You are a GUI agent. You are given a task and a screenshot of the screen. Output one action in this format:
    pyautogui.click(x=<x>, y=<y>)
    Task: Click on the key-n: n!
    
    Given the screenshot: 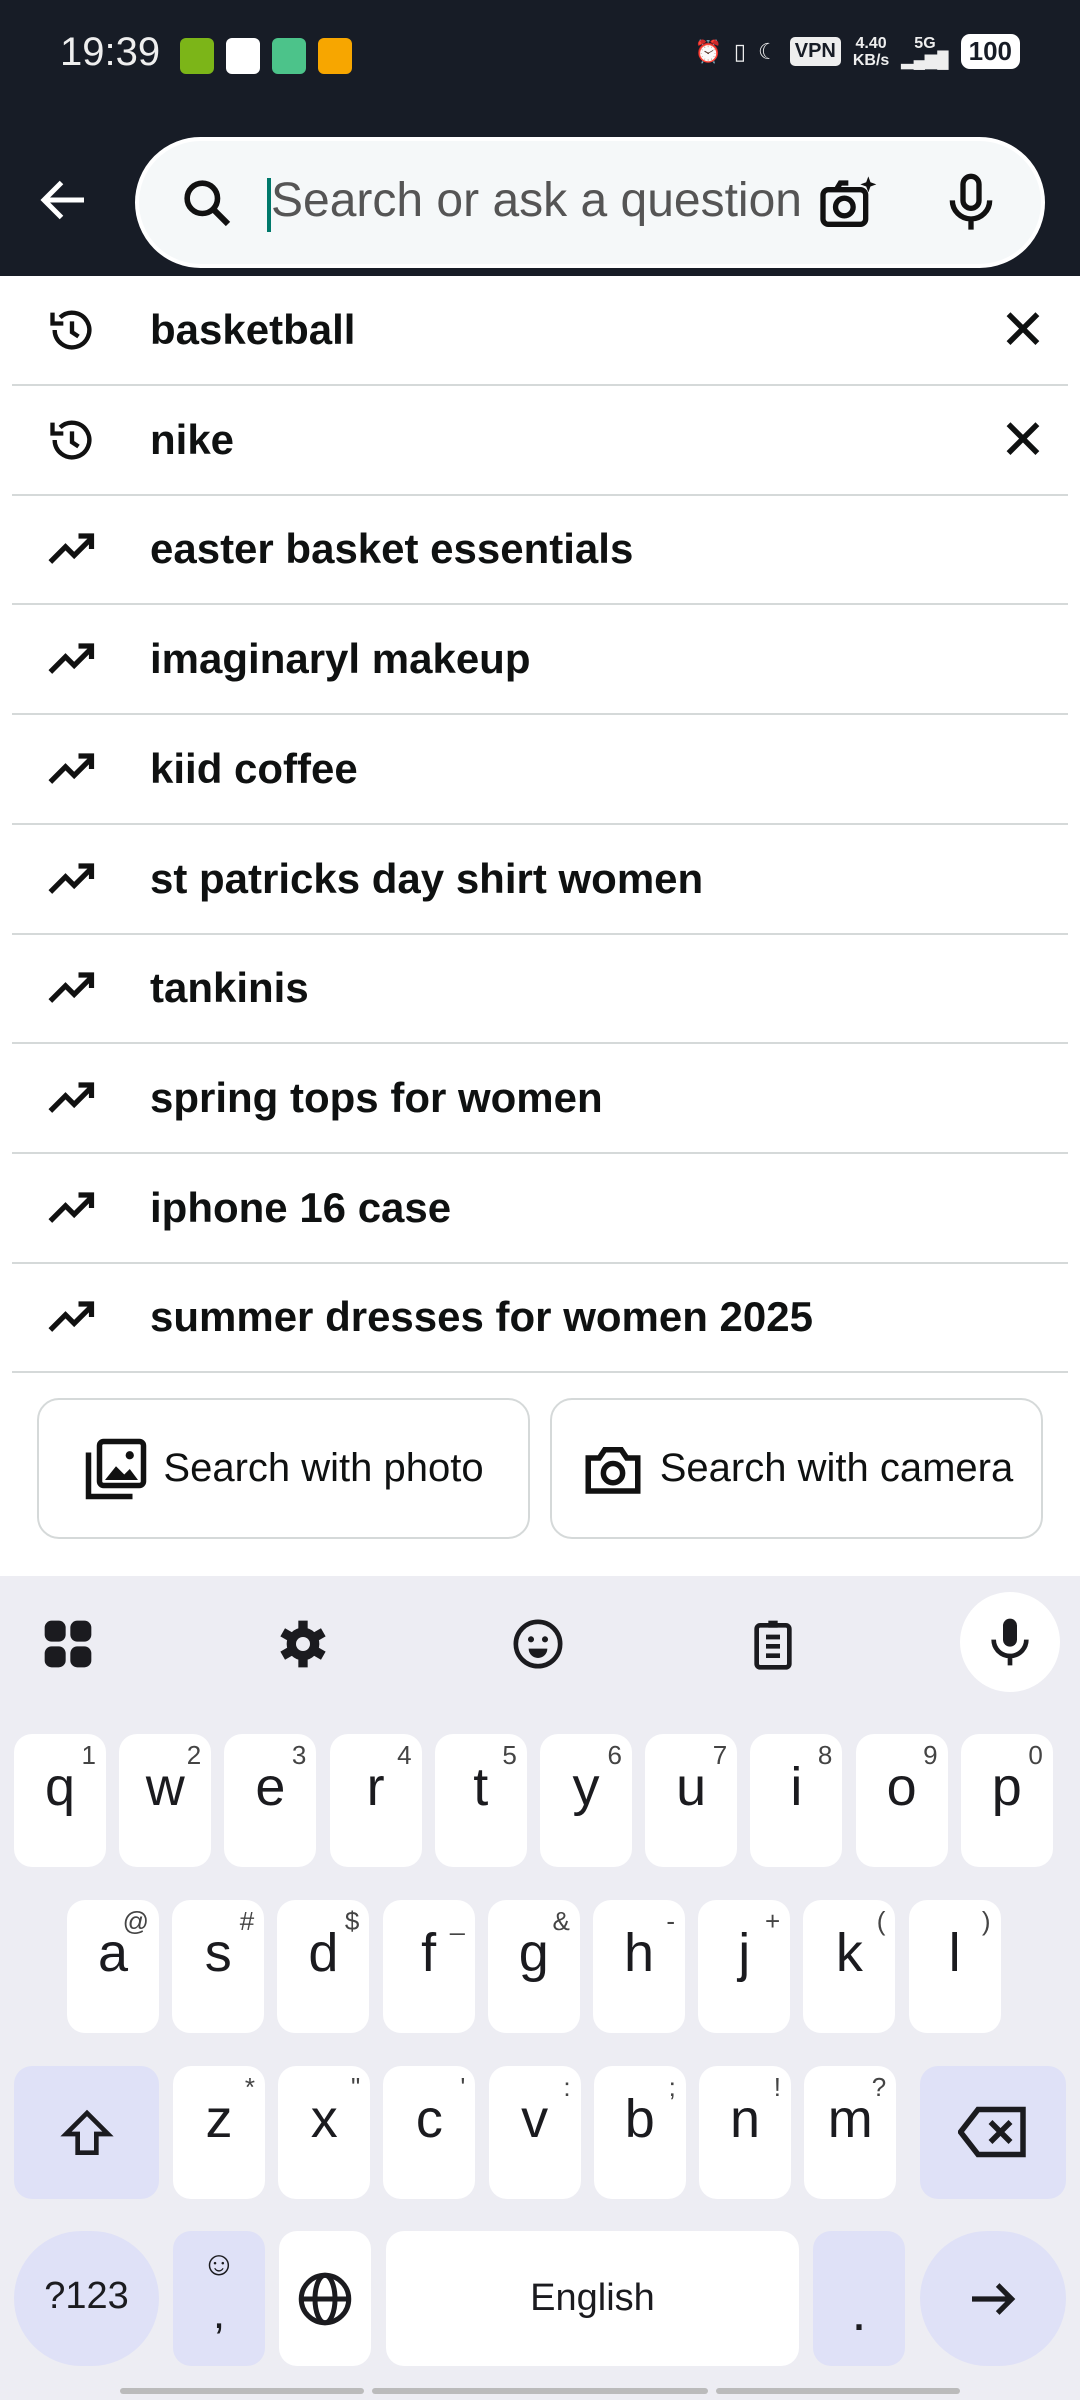 What is the action you would take?
    pyautogui.click(x=745, y=2132)
    